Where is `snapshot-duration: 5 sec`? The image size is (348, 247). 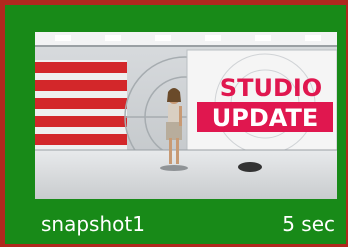
snapshot-duration: 5 sec is located at coordinates (308, 224).